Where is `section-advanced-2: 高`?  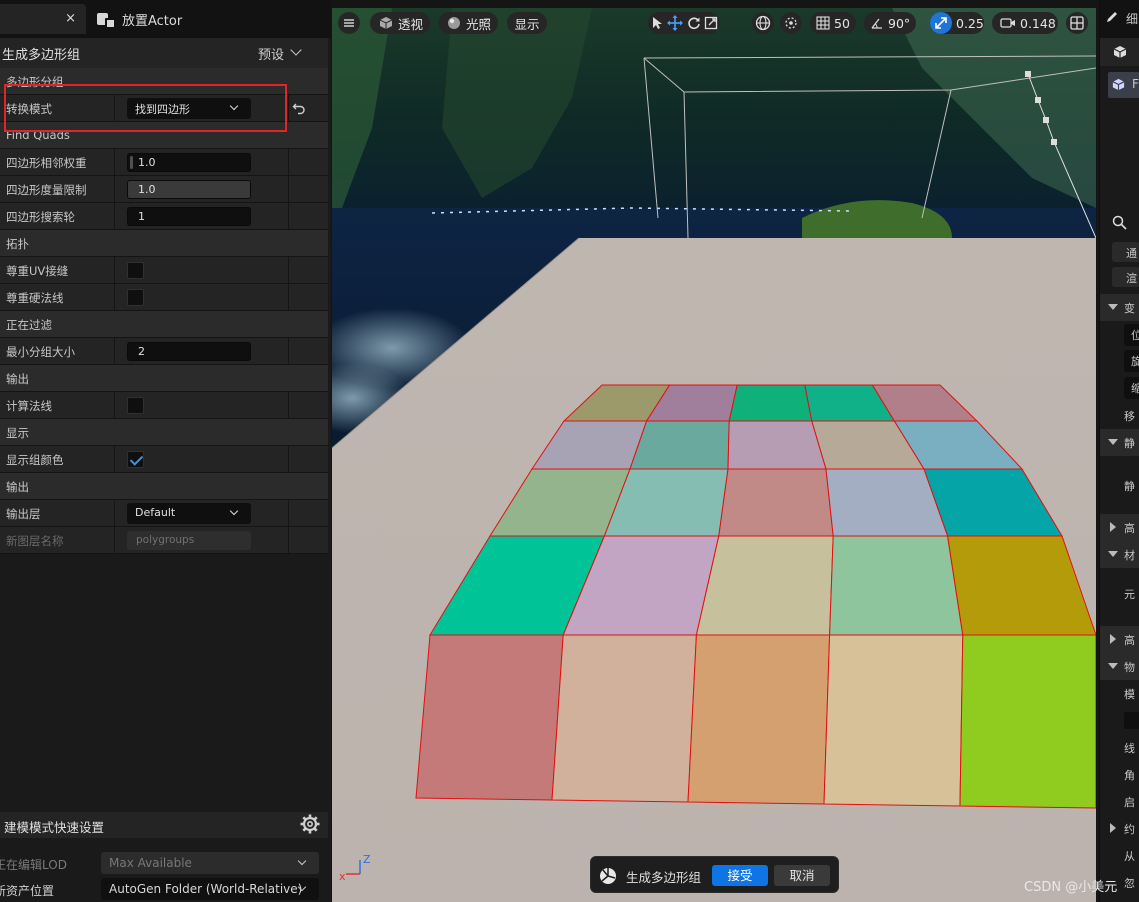
section-advanced-2: 高 is located at coordinates (1119, 639).